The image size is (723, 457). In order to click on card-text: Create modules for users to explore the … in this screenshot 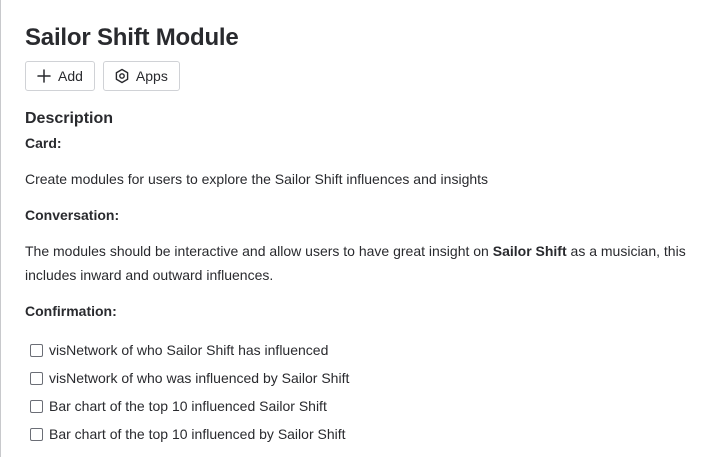, I will do `click(257, 179)`.